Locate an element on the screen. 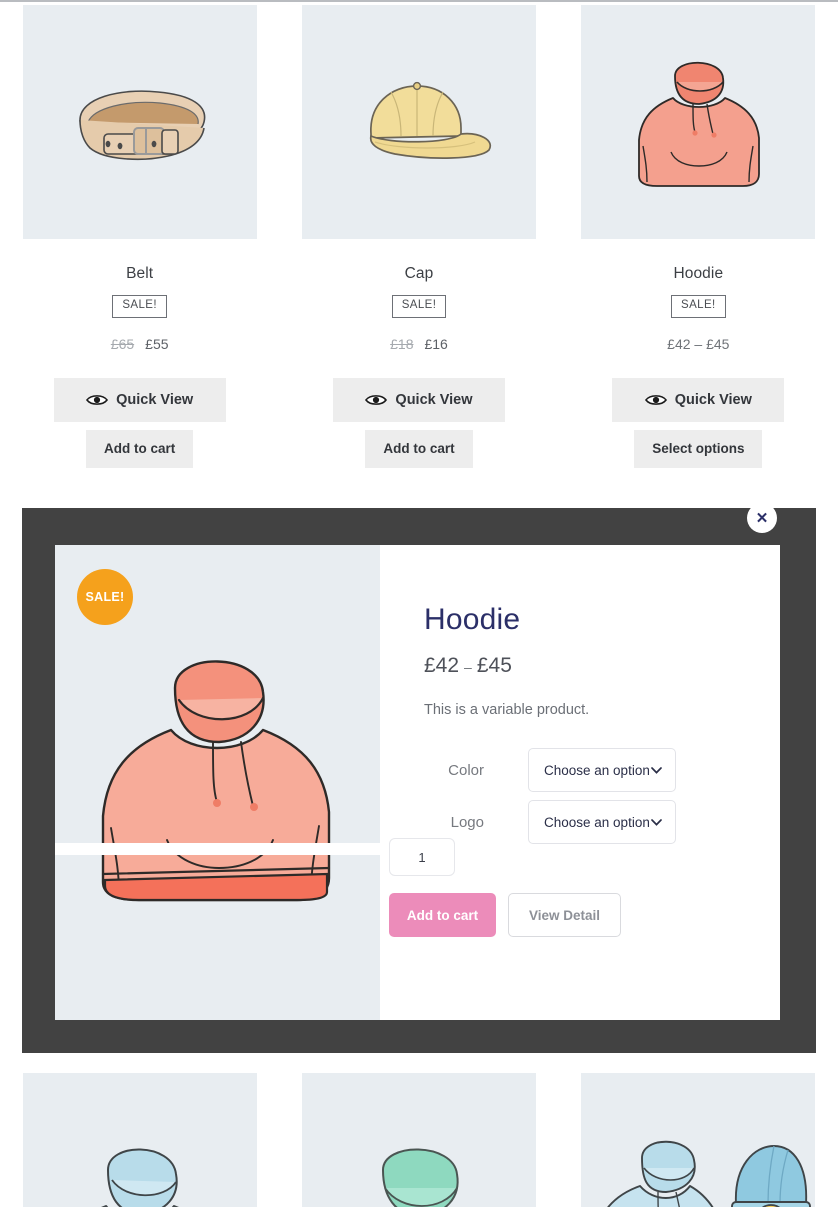 The image size is (838, 1207). product-image-hoodie is located at coordinates (698, 122).